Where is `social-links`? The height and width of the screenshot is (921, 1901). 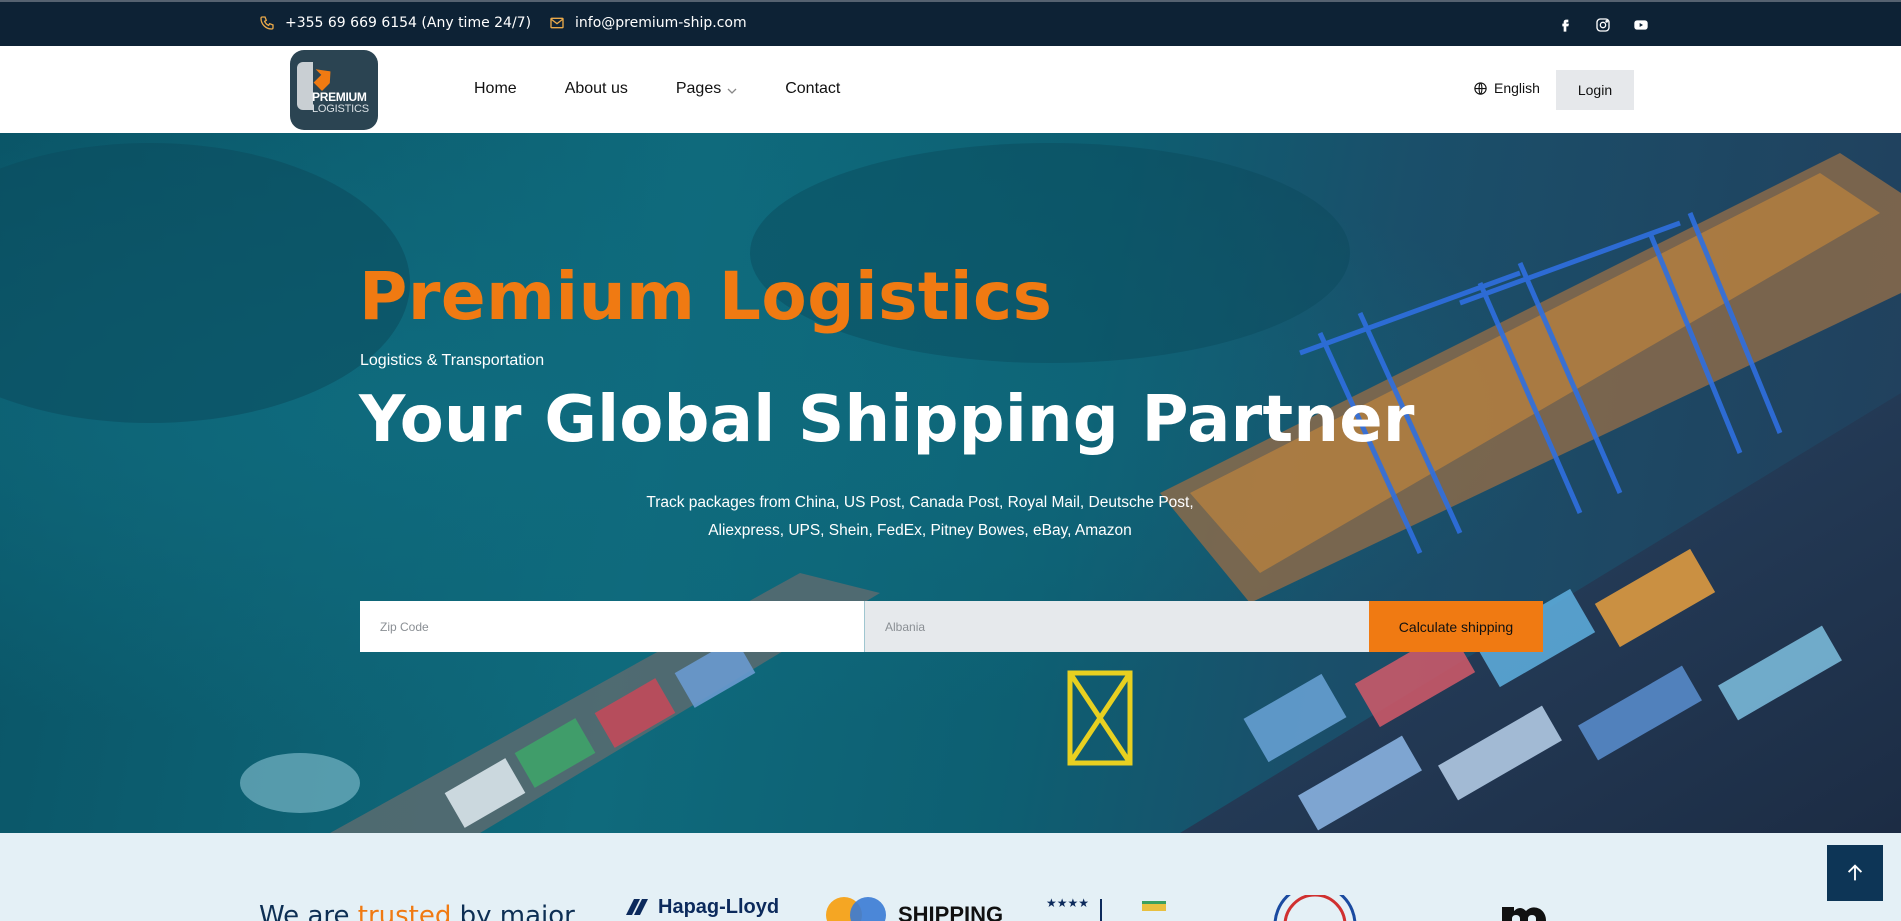
social-links is located at coordinates (1603, 25).